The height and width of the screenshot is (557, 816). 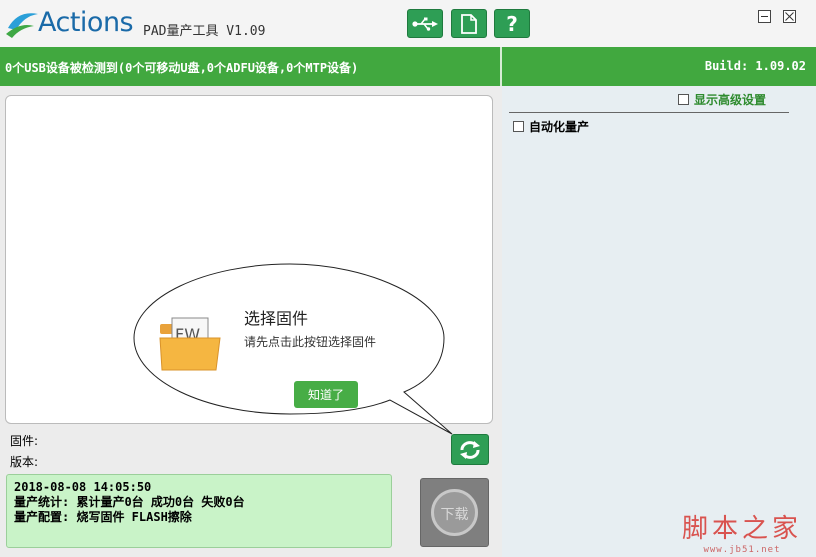 I want to click on select-firmware-hint: 请先点击此按钮选择固件, so click(x=310, y=342).